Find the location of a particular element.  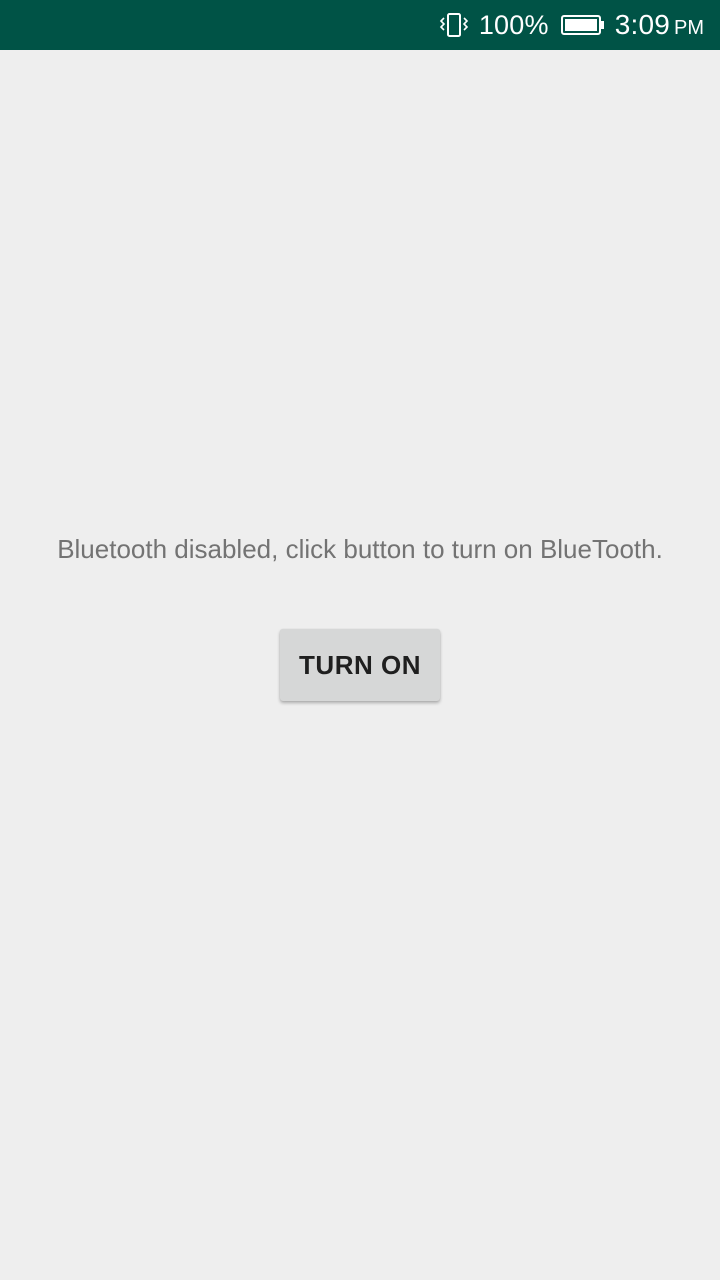

turn-on-button: TURN ON is located at coordinates (360, 665).